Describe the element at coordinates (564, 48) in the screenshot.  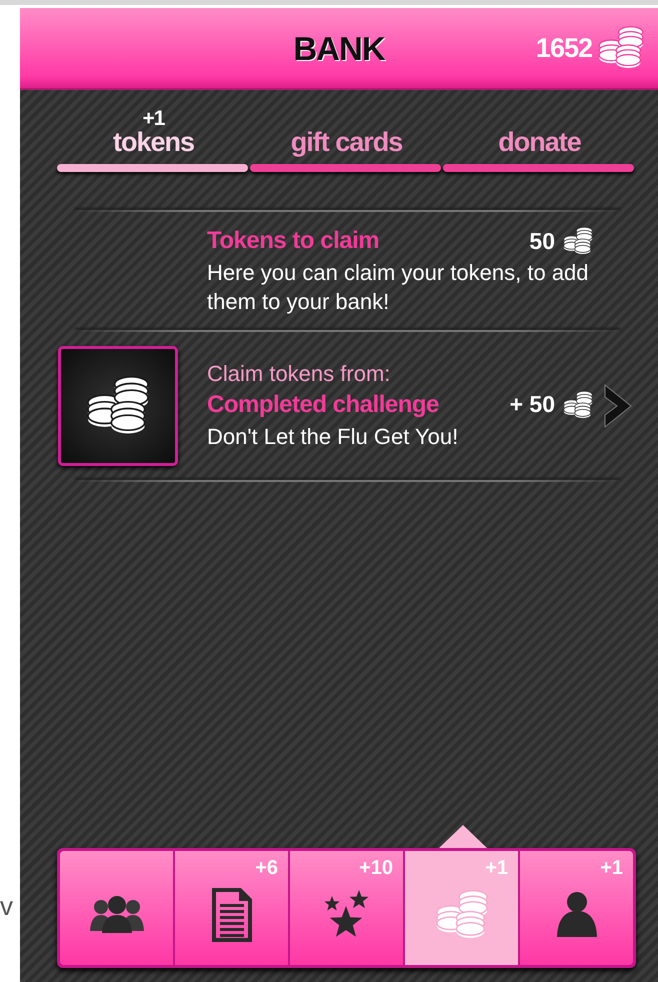
I see `token-balance: 1652` at that location.